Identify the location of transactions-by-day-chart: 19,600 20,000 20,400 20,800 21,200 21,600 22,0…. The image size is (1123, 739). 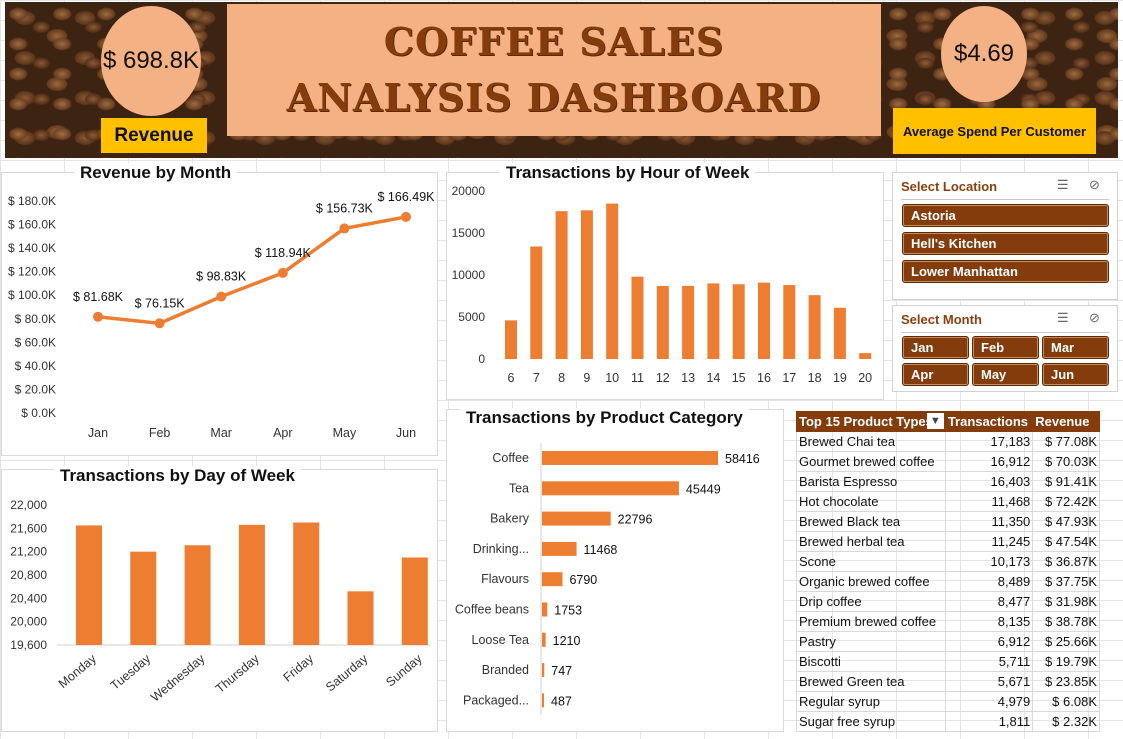
(220, 601).